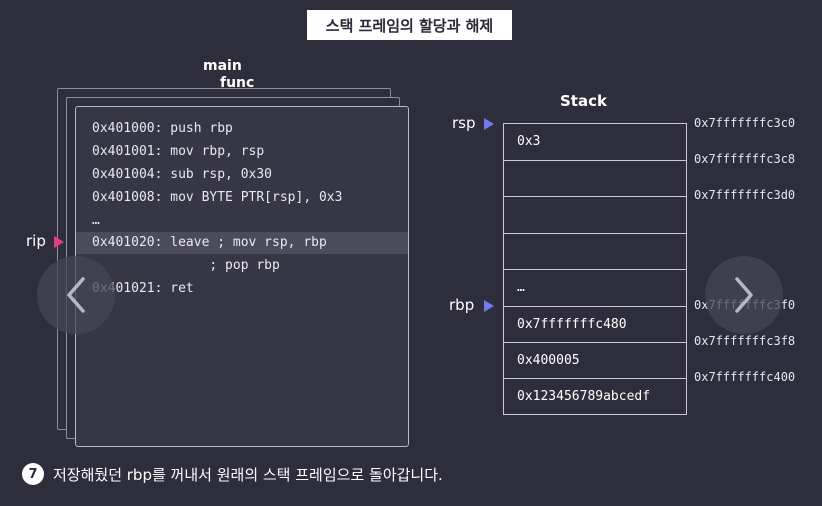 The width and height of the screenshot is (822, 506). Describe the element at coordinates (595, 360) in the screenshot. I see `stack-cell: 0x400005` at that location.